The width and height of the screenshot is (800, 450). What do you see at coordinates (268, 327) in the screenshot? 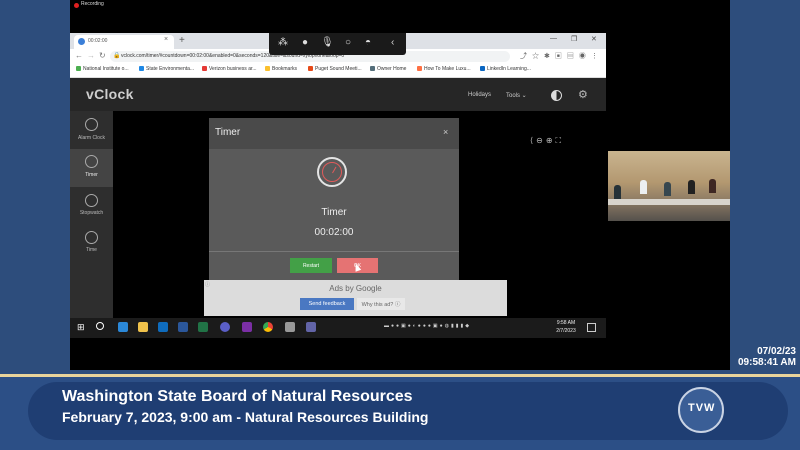
I see `chrome-icon` at bounding box center [268, 327].